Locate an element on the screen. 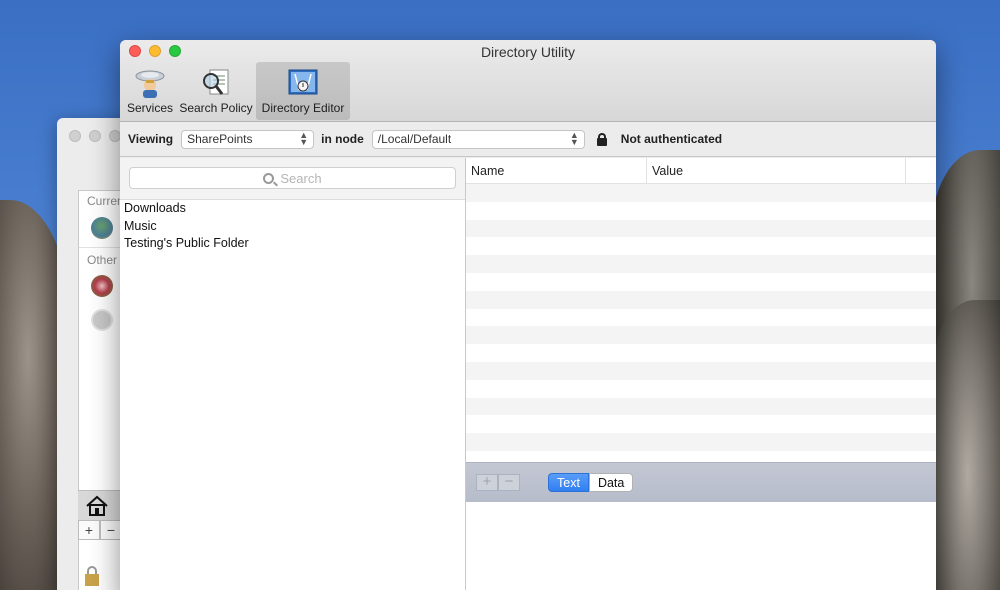 This screenshot has width=1000, height=590. house-icon is located at coordinates (97, 505).